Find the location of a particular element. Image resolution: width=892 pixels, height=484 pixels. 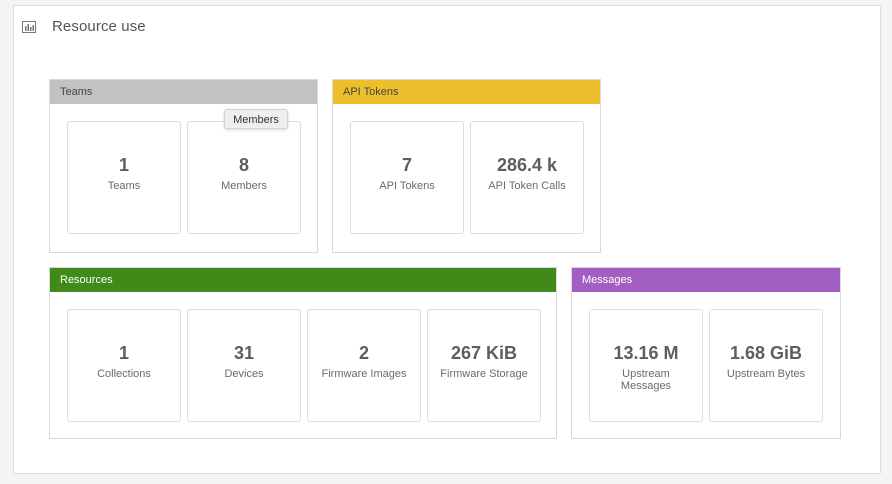

panel-header: Resource use is located at coordinates (84, 26).